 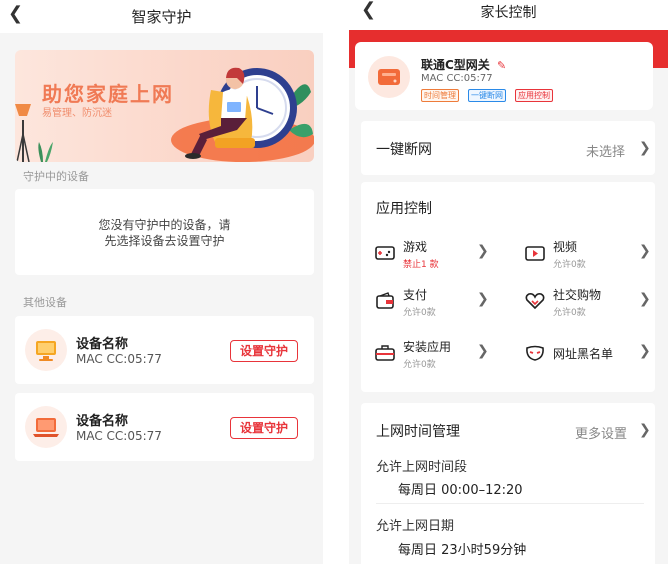 What do you see at coordinates (385, 253) in the screenshot?
I see `game-icon` at bounding box center [385, 253].